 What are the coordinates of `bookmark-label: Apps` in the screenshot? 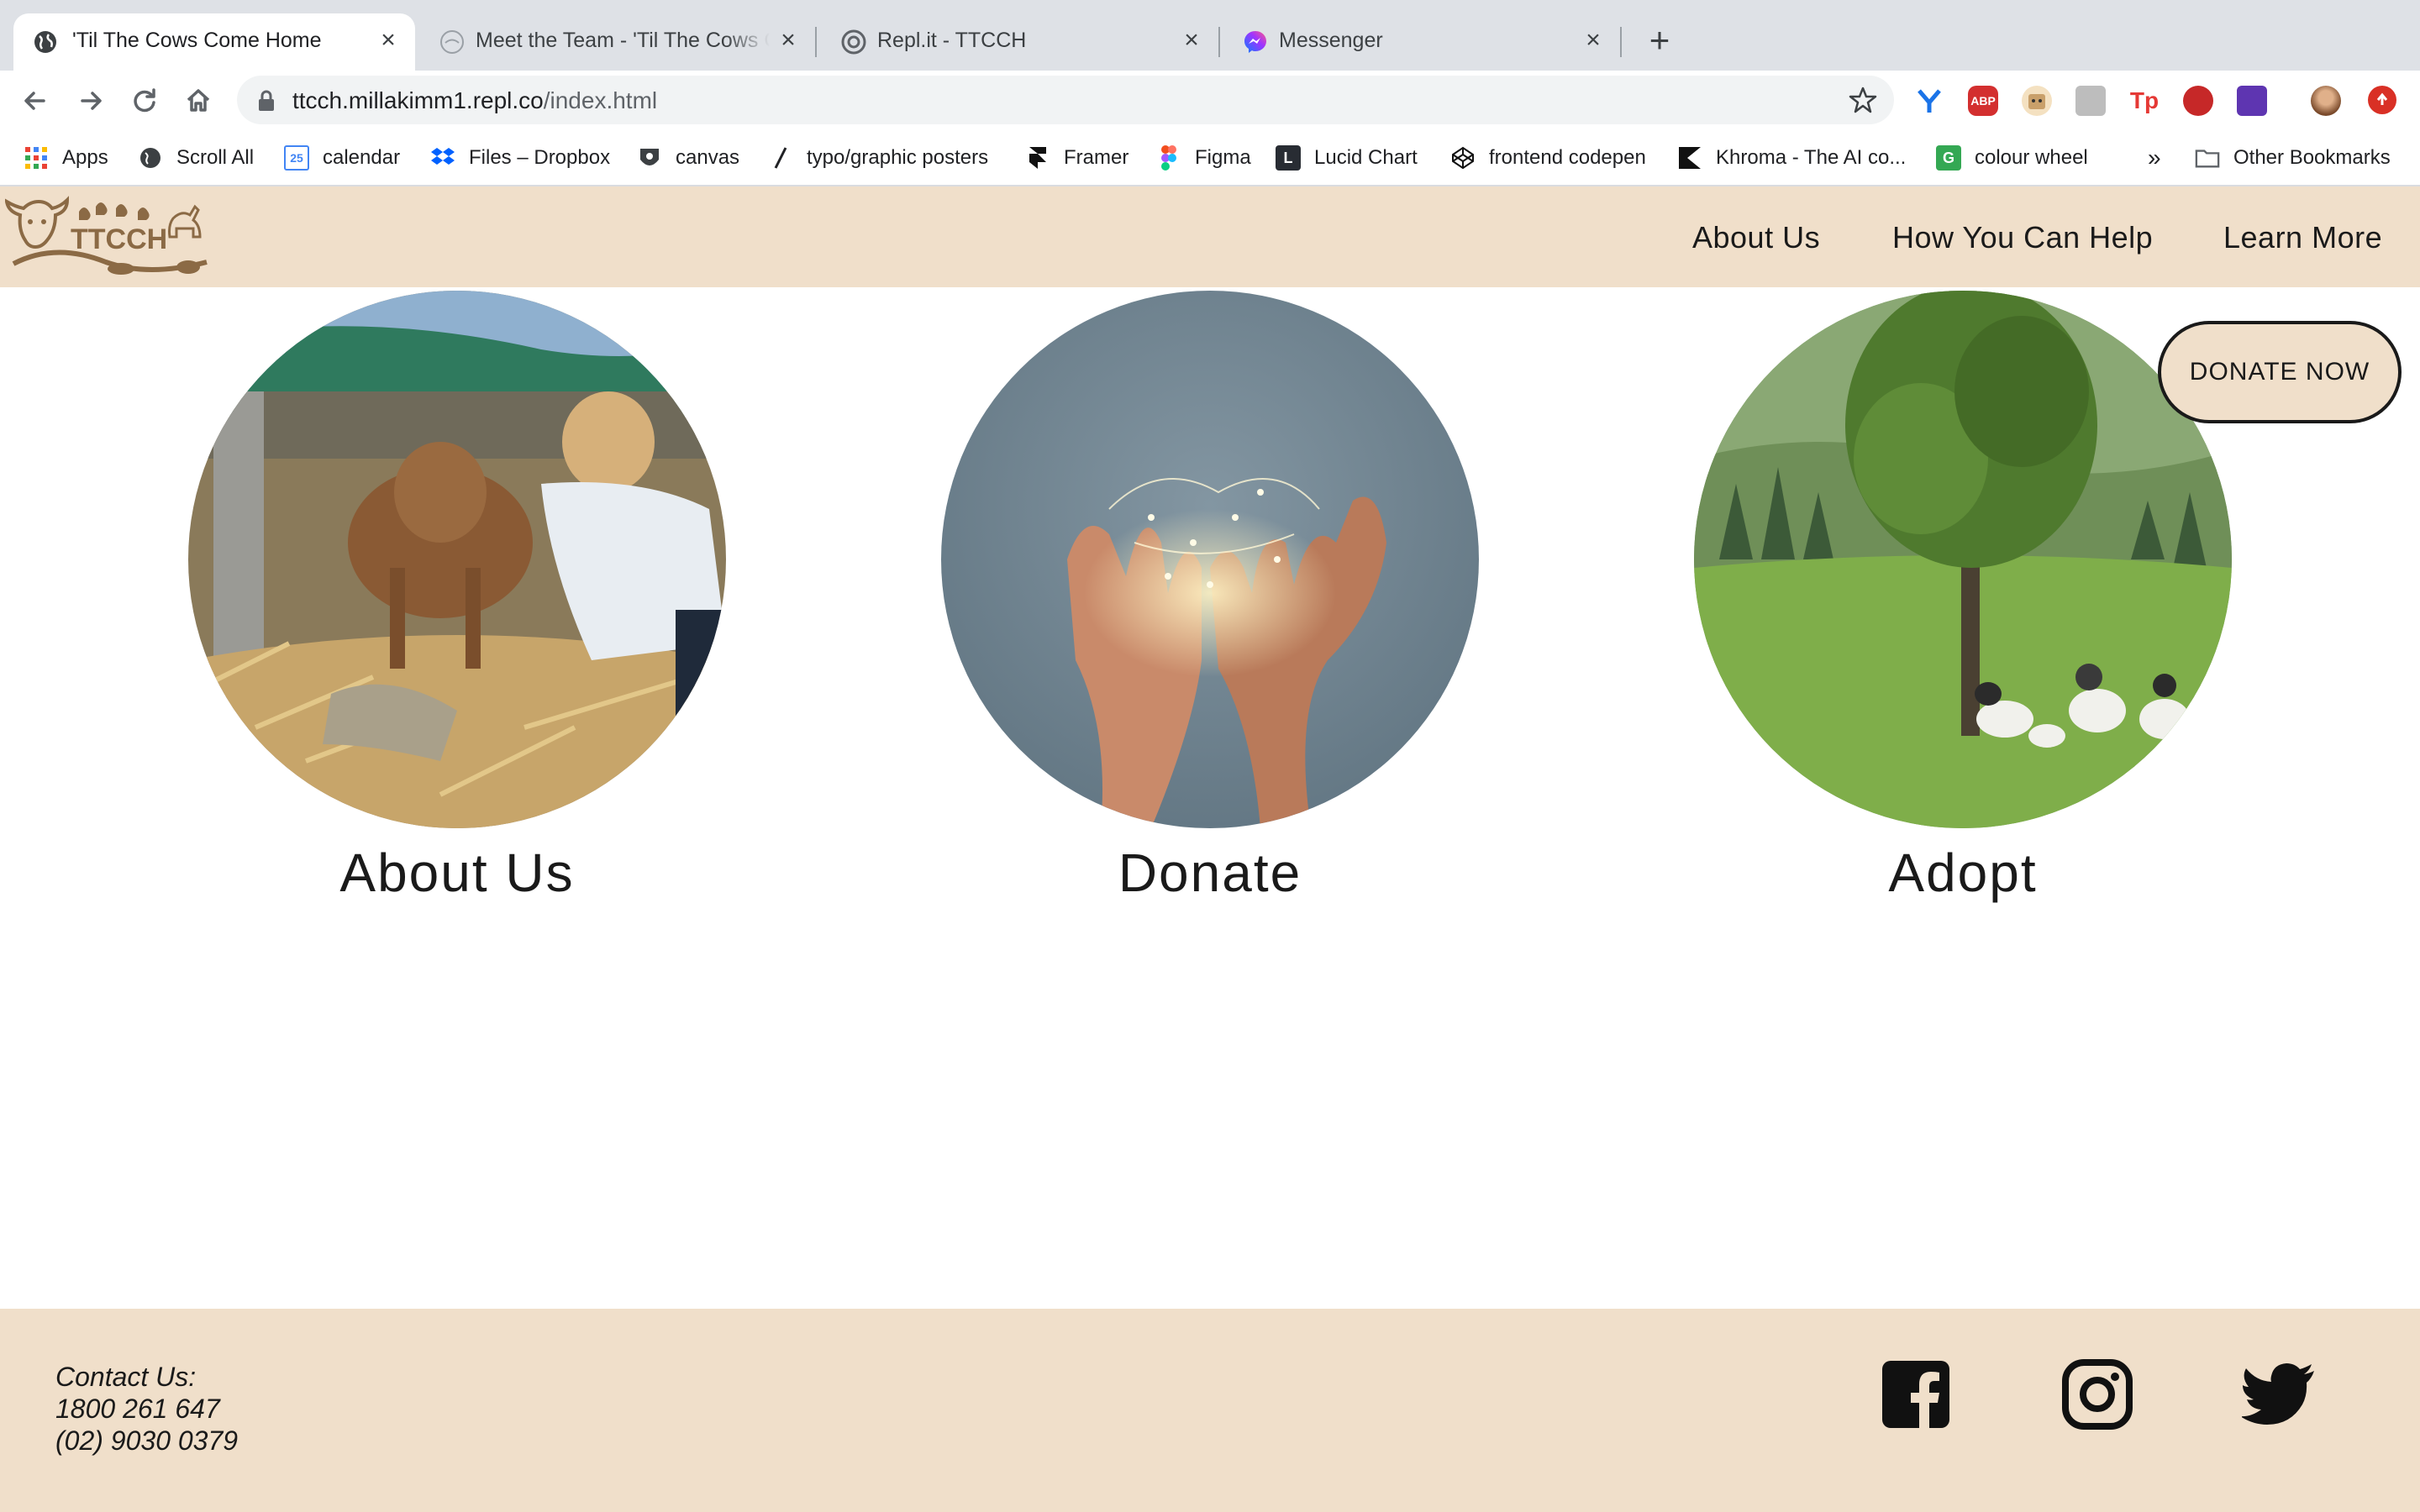 It's located at (85, 157).